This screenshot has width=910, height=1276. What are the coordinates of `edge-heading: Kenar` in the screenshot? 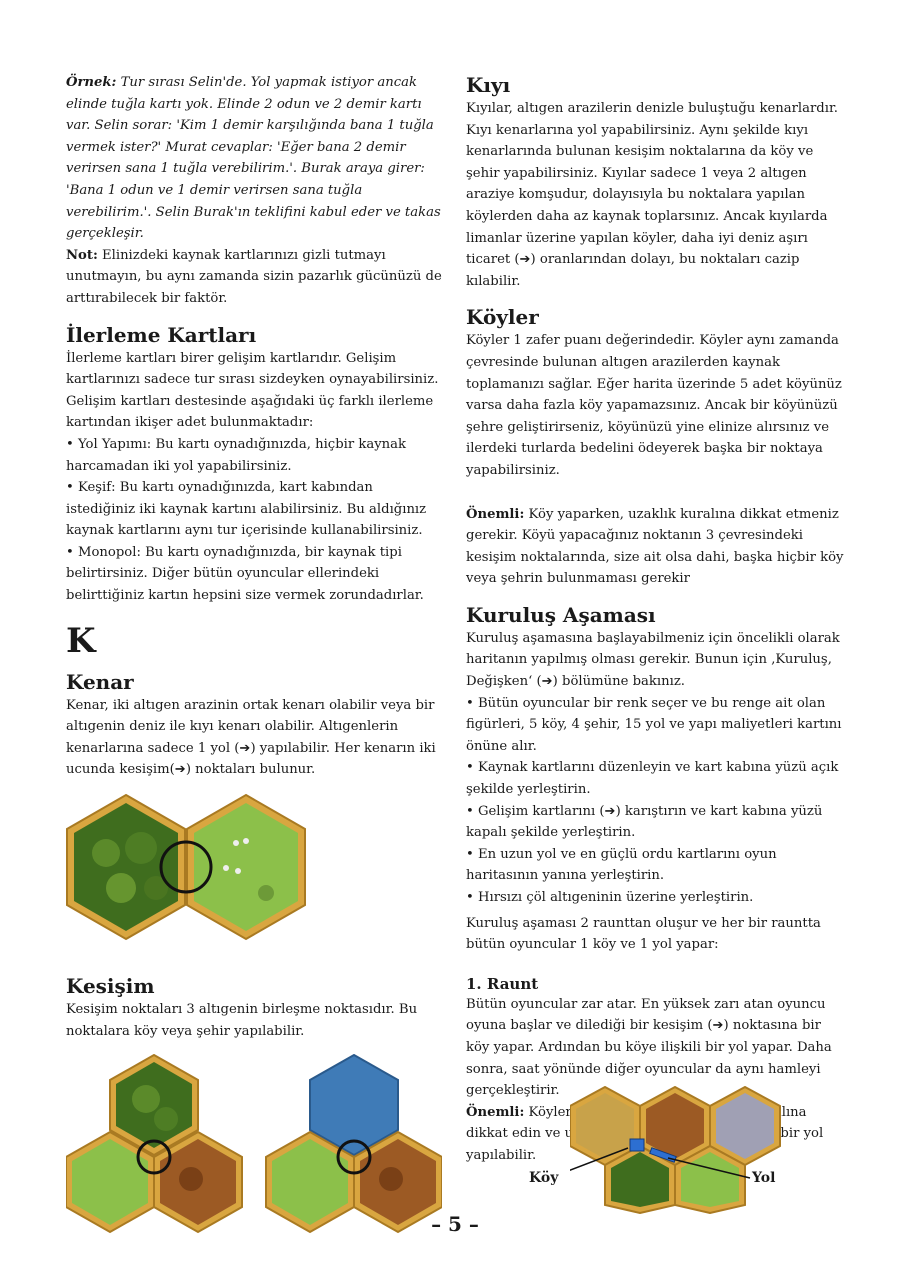 It's located at (100, 681).